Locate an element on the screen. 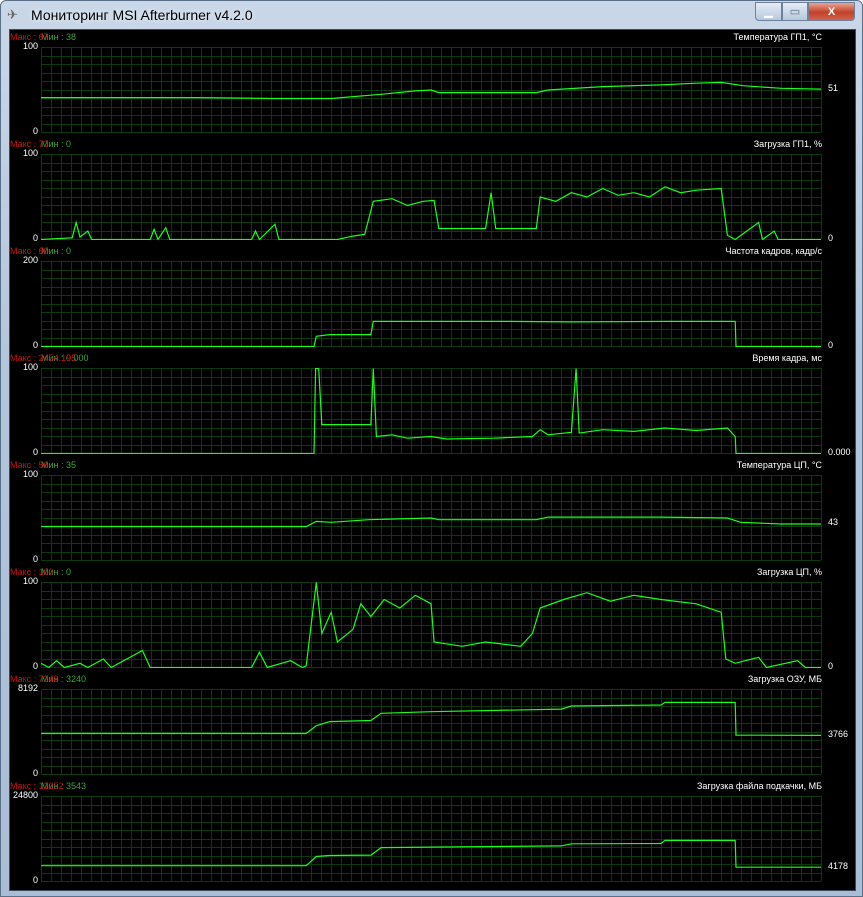  maximize-icon: ▭ is located at coordinates (795, 12).